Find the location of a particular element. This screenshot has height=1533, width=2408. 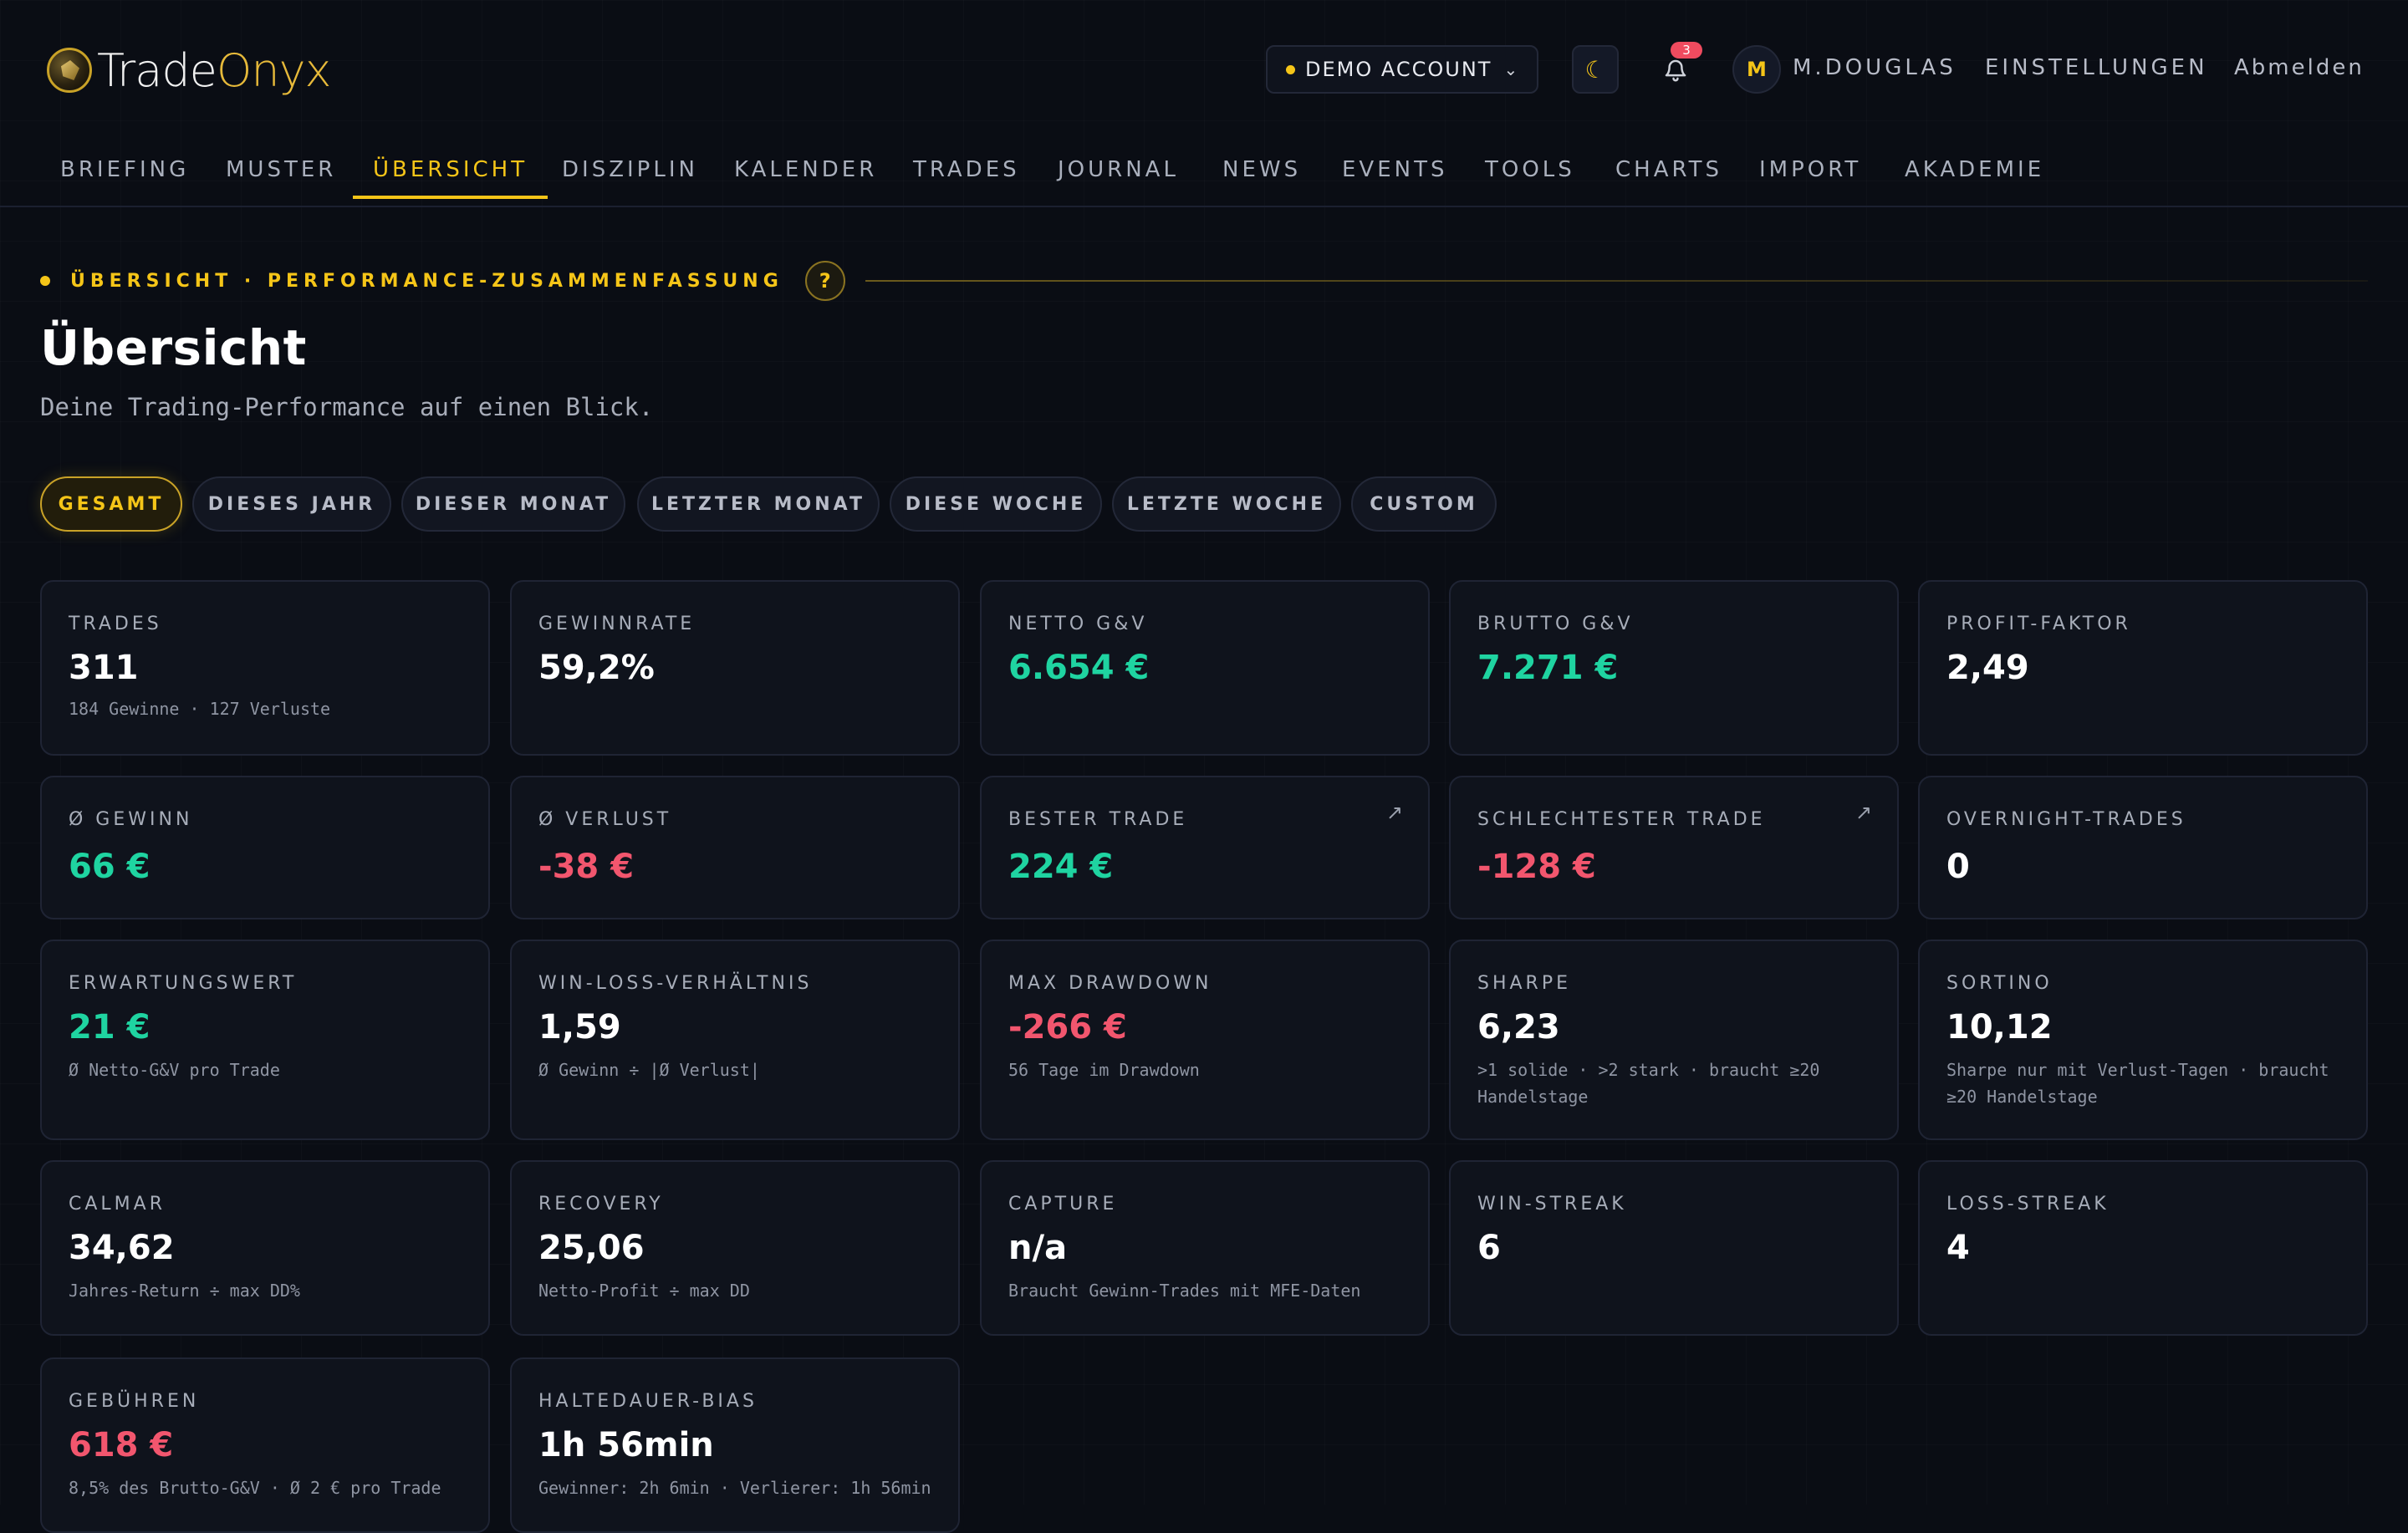

metric-value: 4 is located at coordinates (1958, 1248).